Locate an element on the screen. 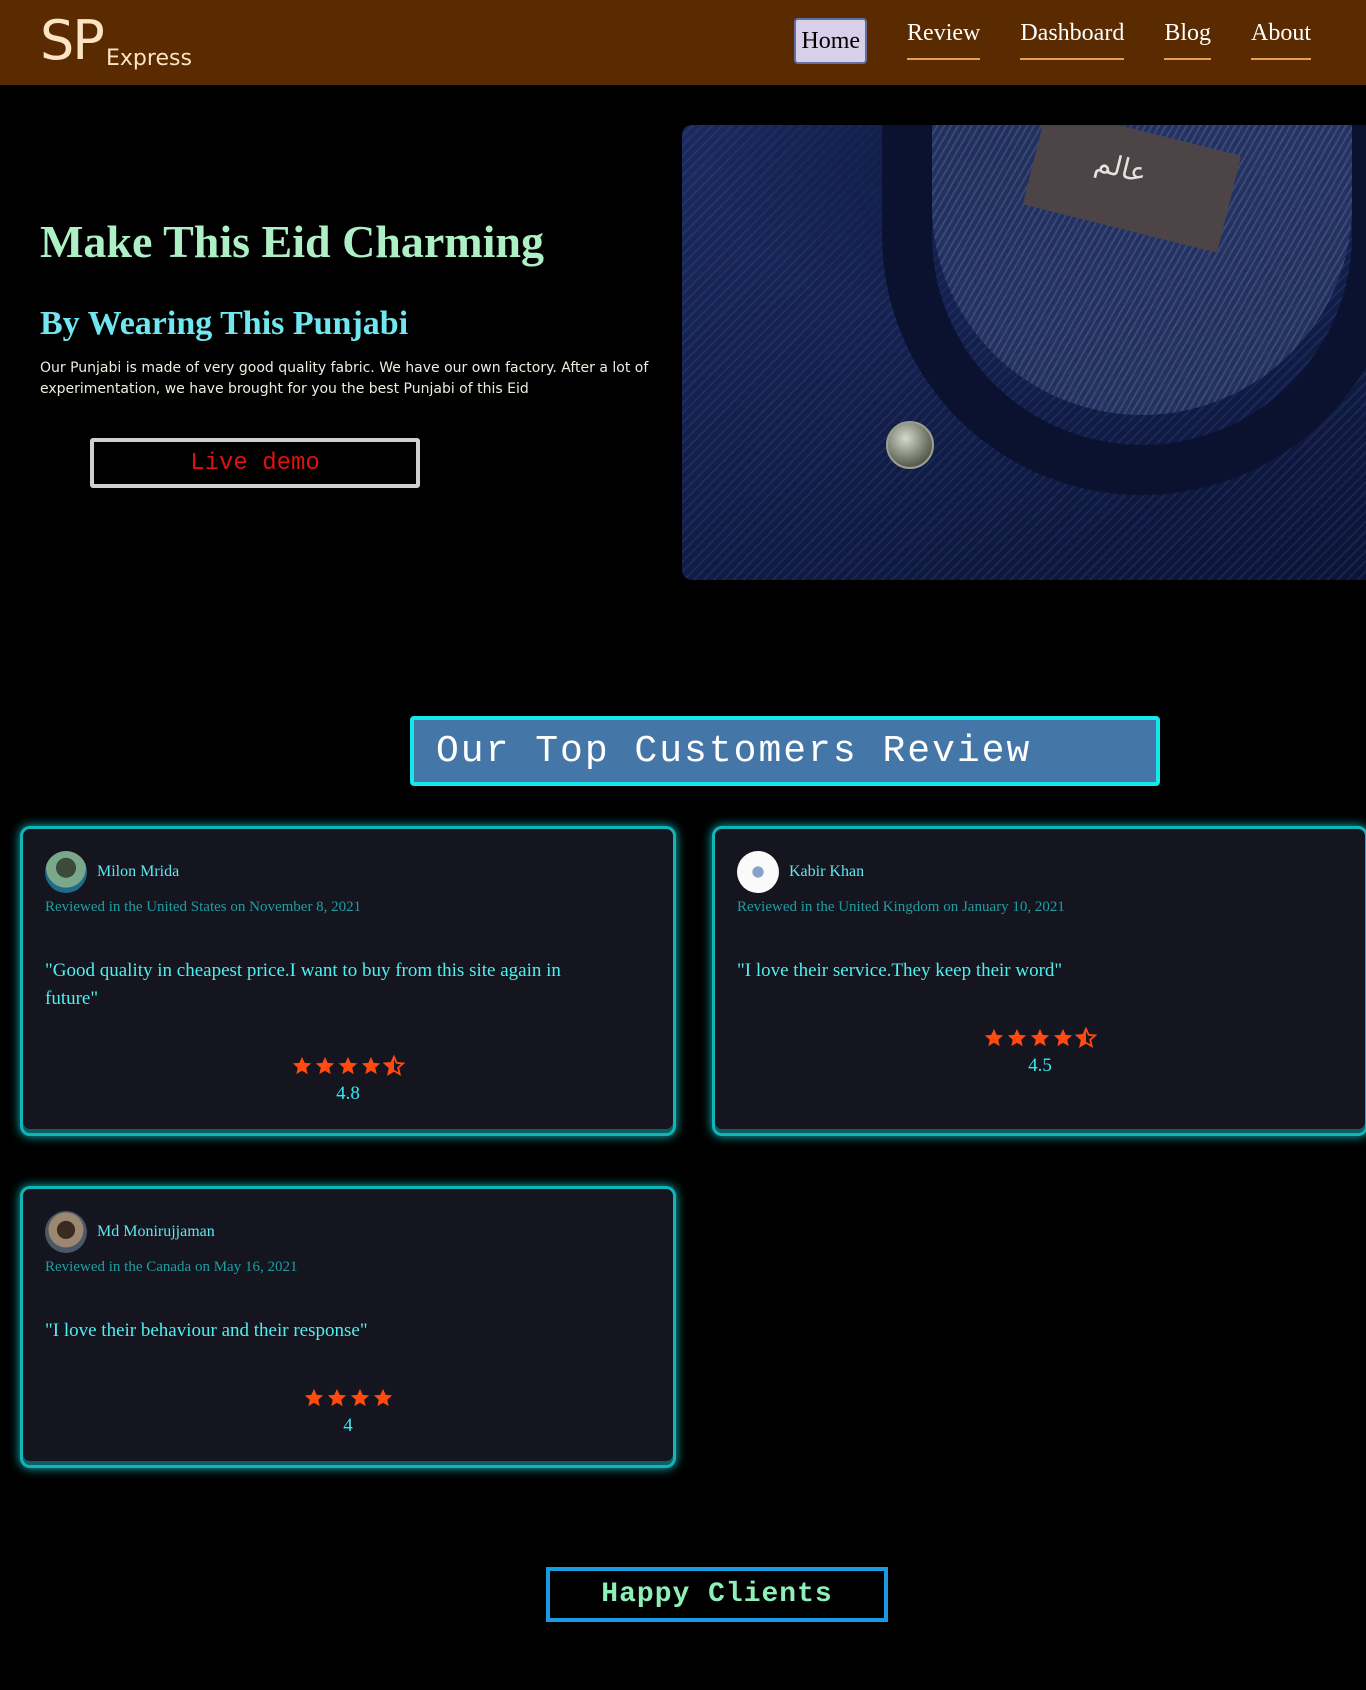  reviewer-header: Milon Mrida is located at coordinates (112, 872).